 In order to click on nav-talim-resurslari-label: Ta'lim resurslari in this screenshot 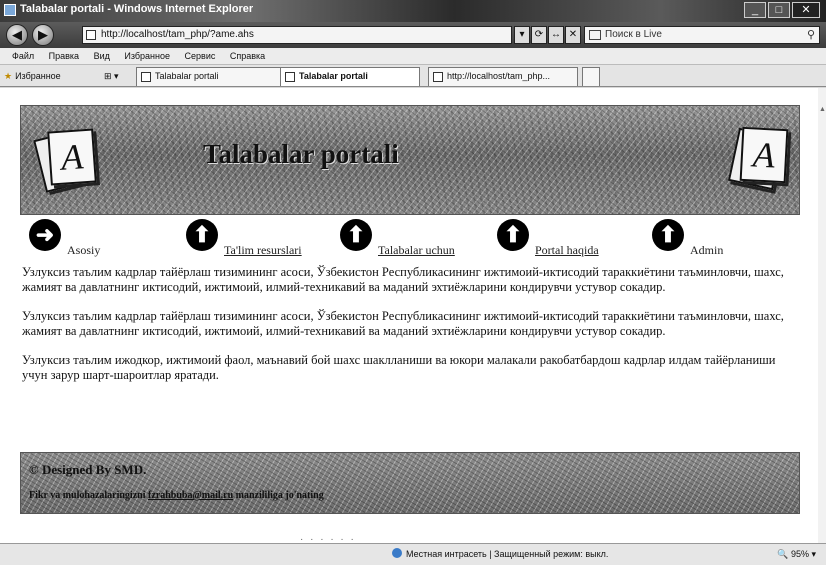, I will do `click(263, 250)`.